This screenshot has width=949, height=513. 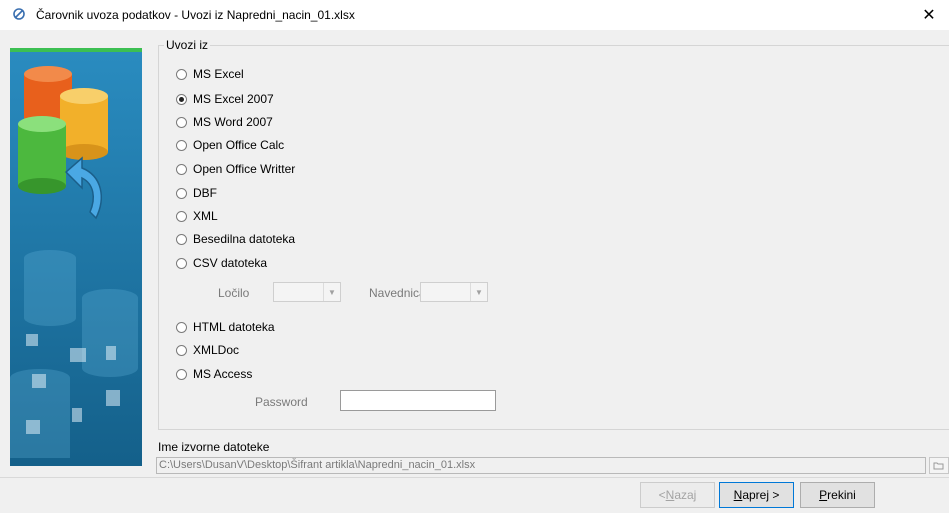 I want to click on close-button: ✕, so click(x=929, y=15).